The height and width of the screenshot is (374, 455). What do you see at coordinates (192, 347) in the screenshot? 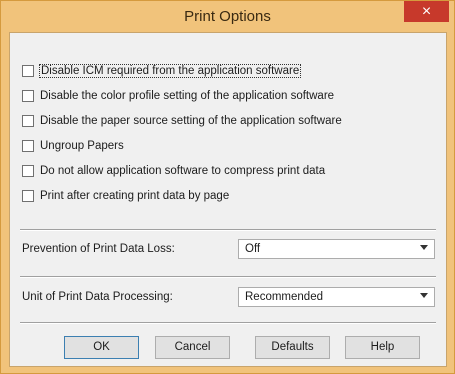
I see `cancel-button: Cancel` at bounding box center [192, 347].